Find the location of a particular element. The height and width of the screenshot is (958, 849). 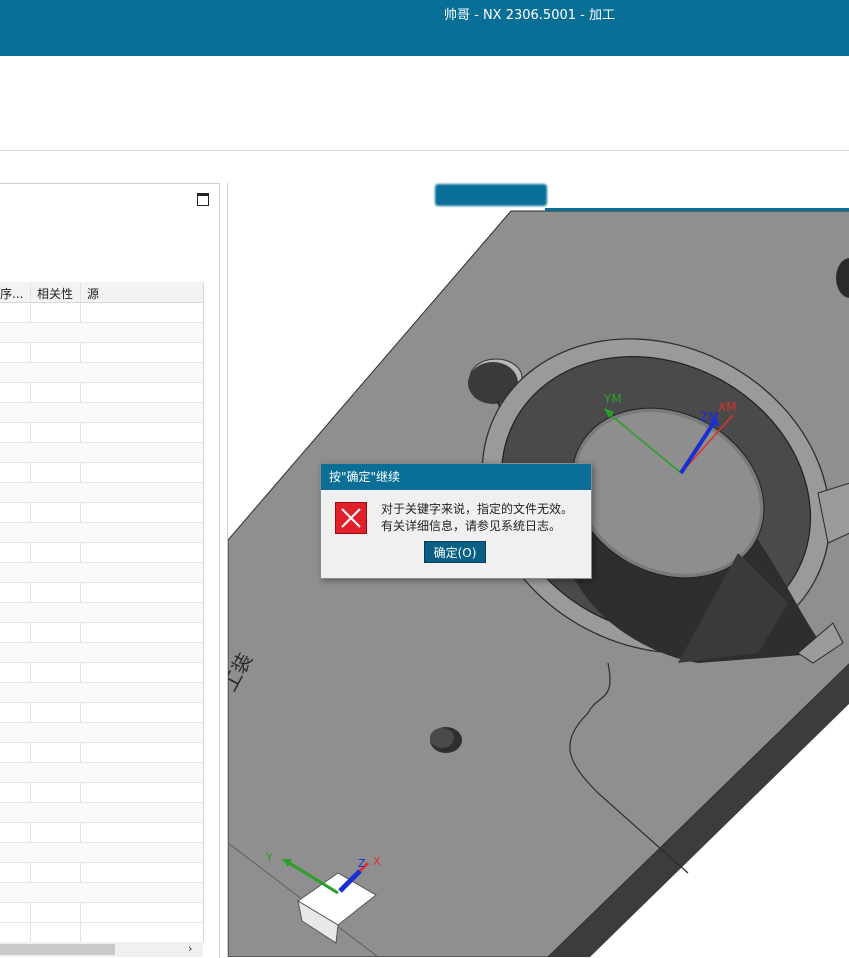

chevron-right-icon: › is located at coordinates (190, 948).